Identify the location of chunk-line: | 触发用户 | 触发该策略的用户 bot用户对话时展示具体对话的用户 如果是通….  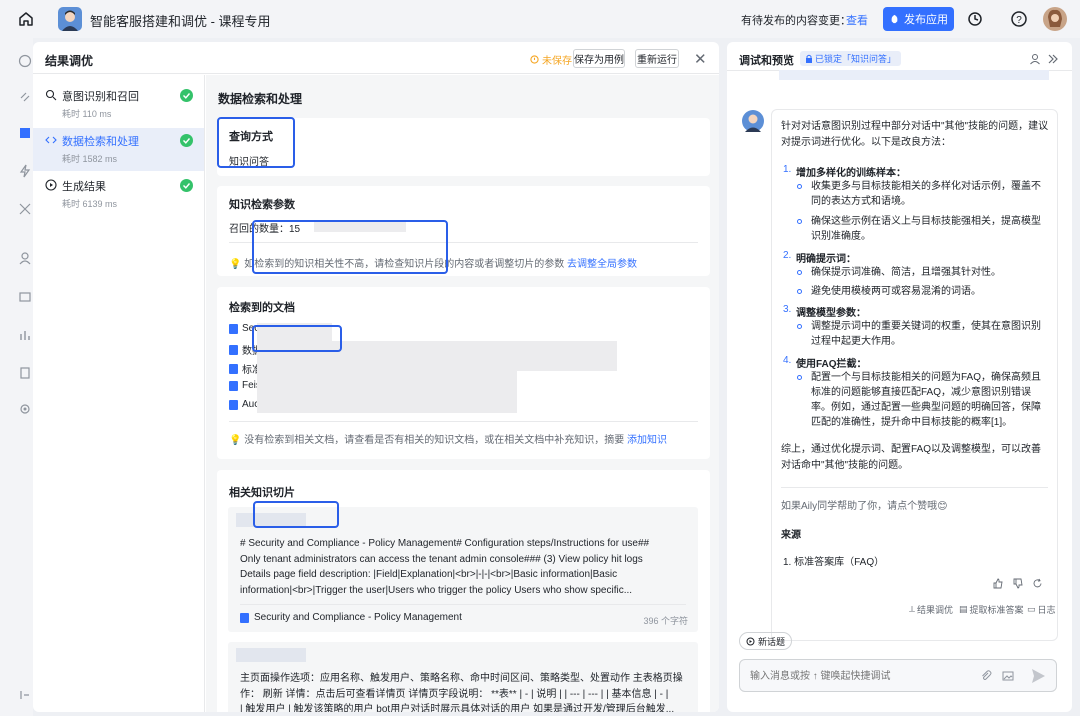
(457, 708).